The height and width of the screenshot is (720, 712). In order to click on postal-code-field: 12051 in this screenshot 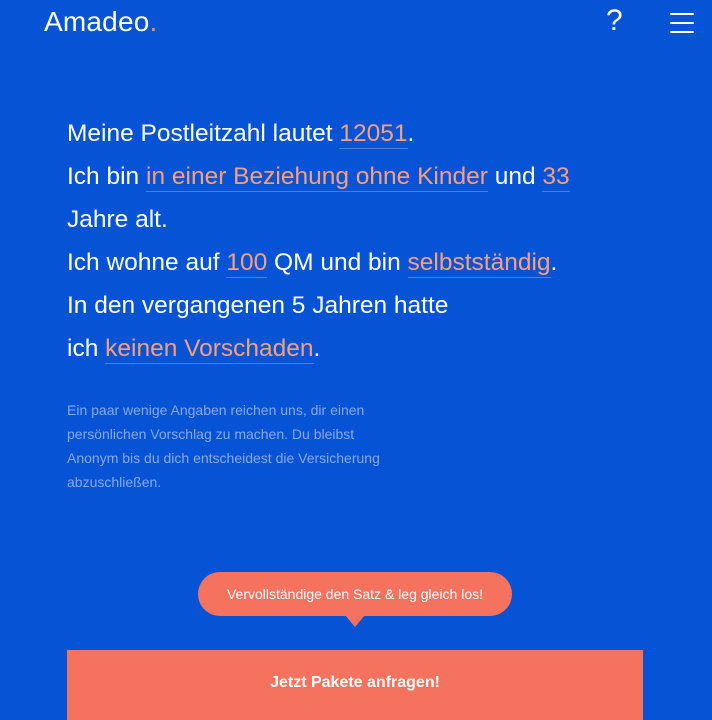, I will do `click(373, 134)`.